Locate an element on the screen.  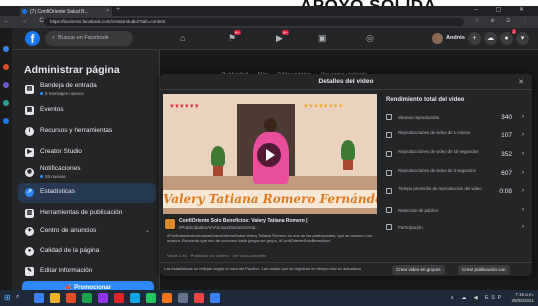
create-icon: + is located at coordinates (474, 38).